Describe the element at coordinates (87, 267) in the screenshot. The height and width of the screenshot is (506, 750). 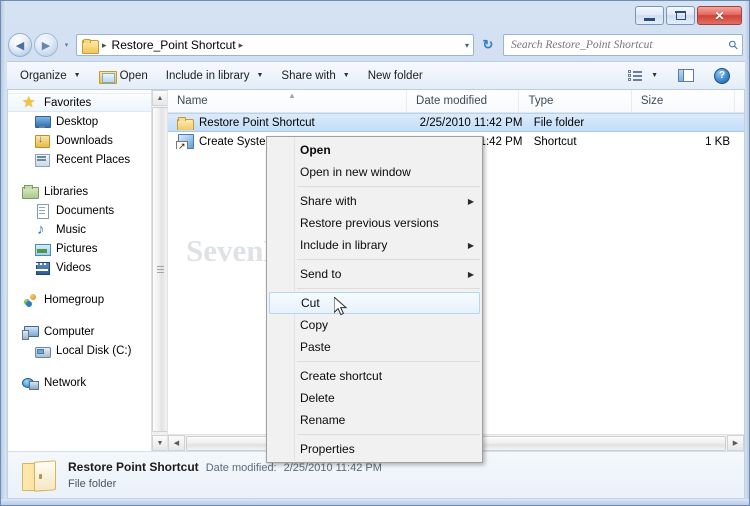
I see `sidebar-item-videos: Videos` at that location.